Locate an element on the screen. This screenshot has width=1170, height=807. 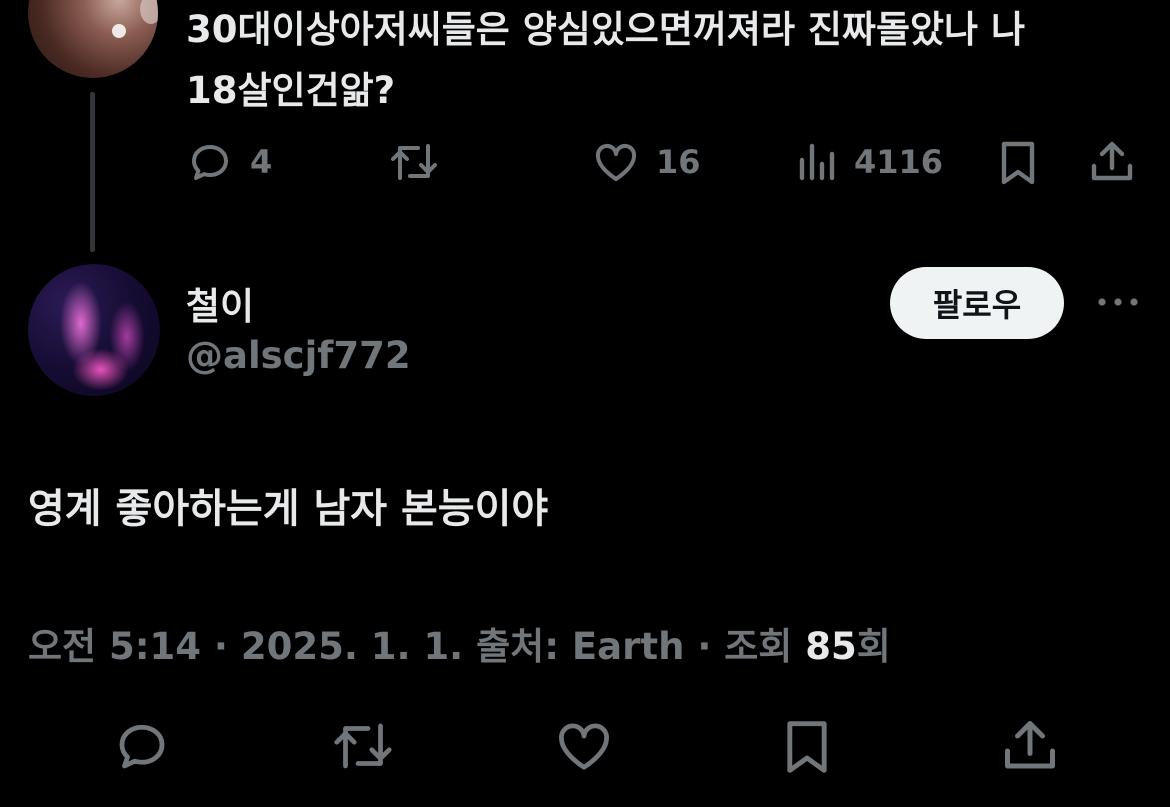
tweet-body: 영계 좋아하는게 남자 본능이야 is located at coordinates (288, 509).